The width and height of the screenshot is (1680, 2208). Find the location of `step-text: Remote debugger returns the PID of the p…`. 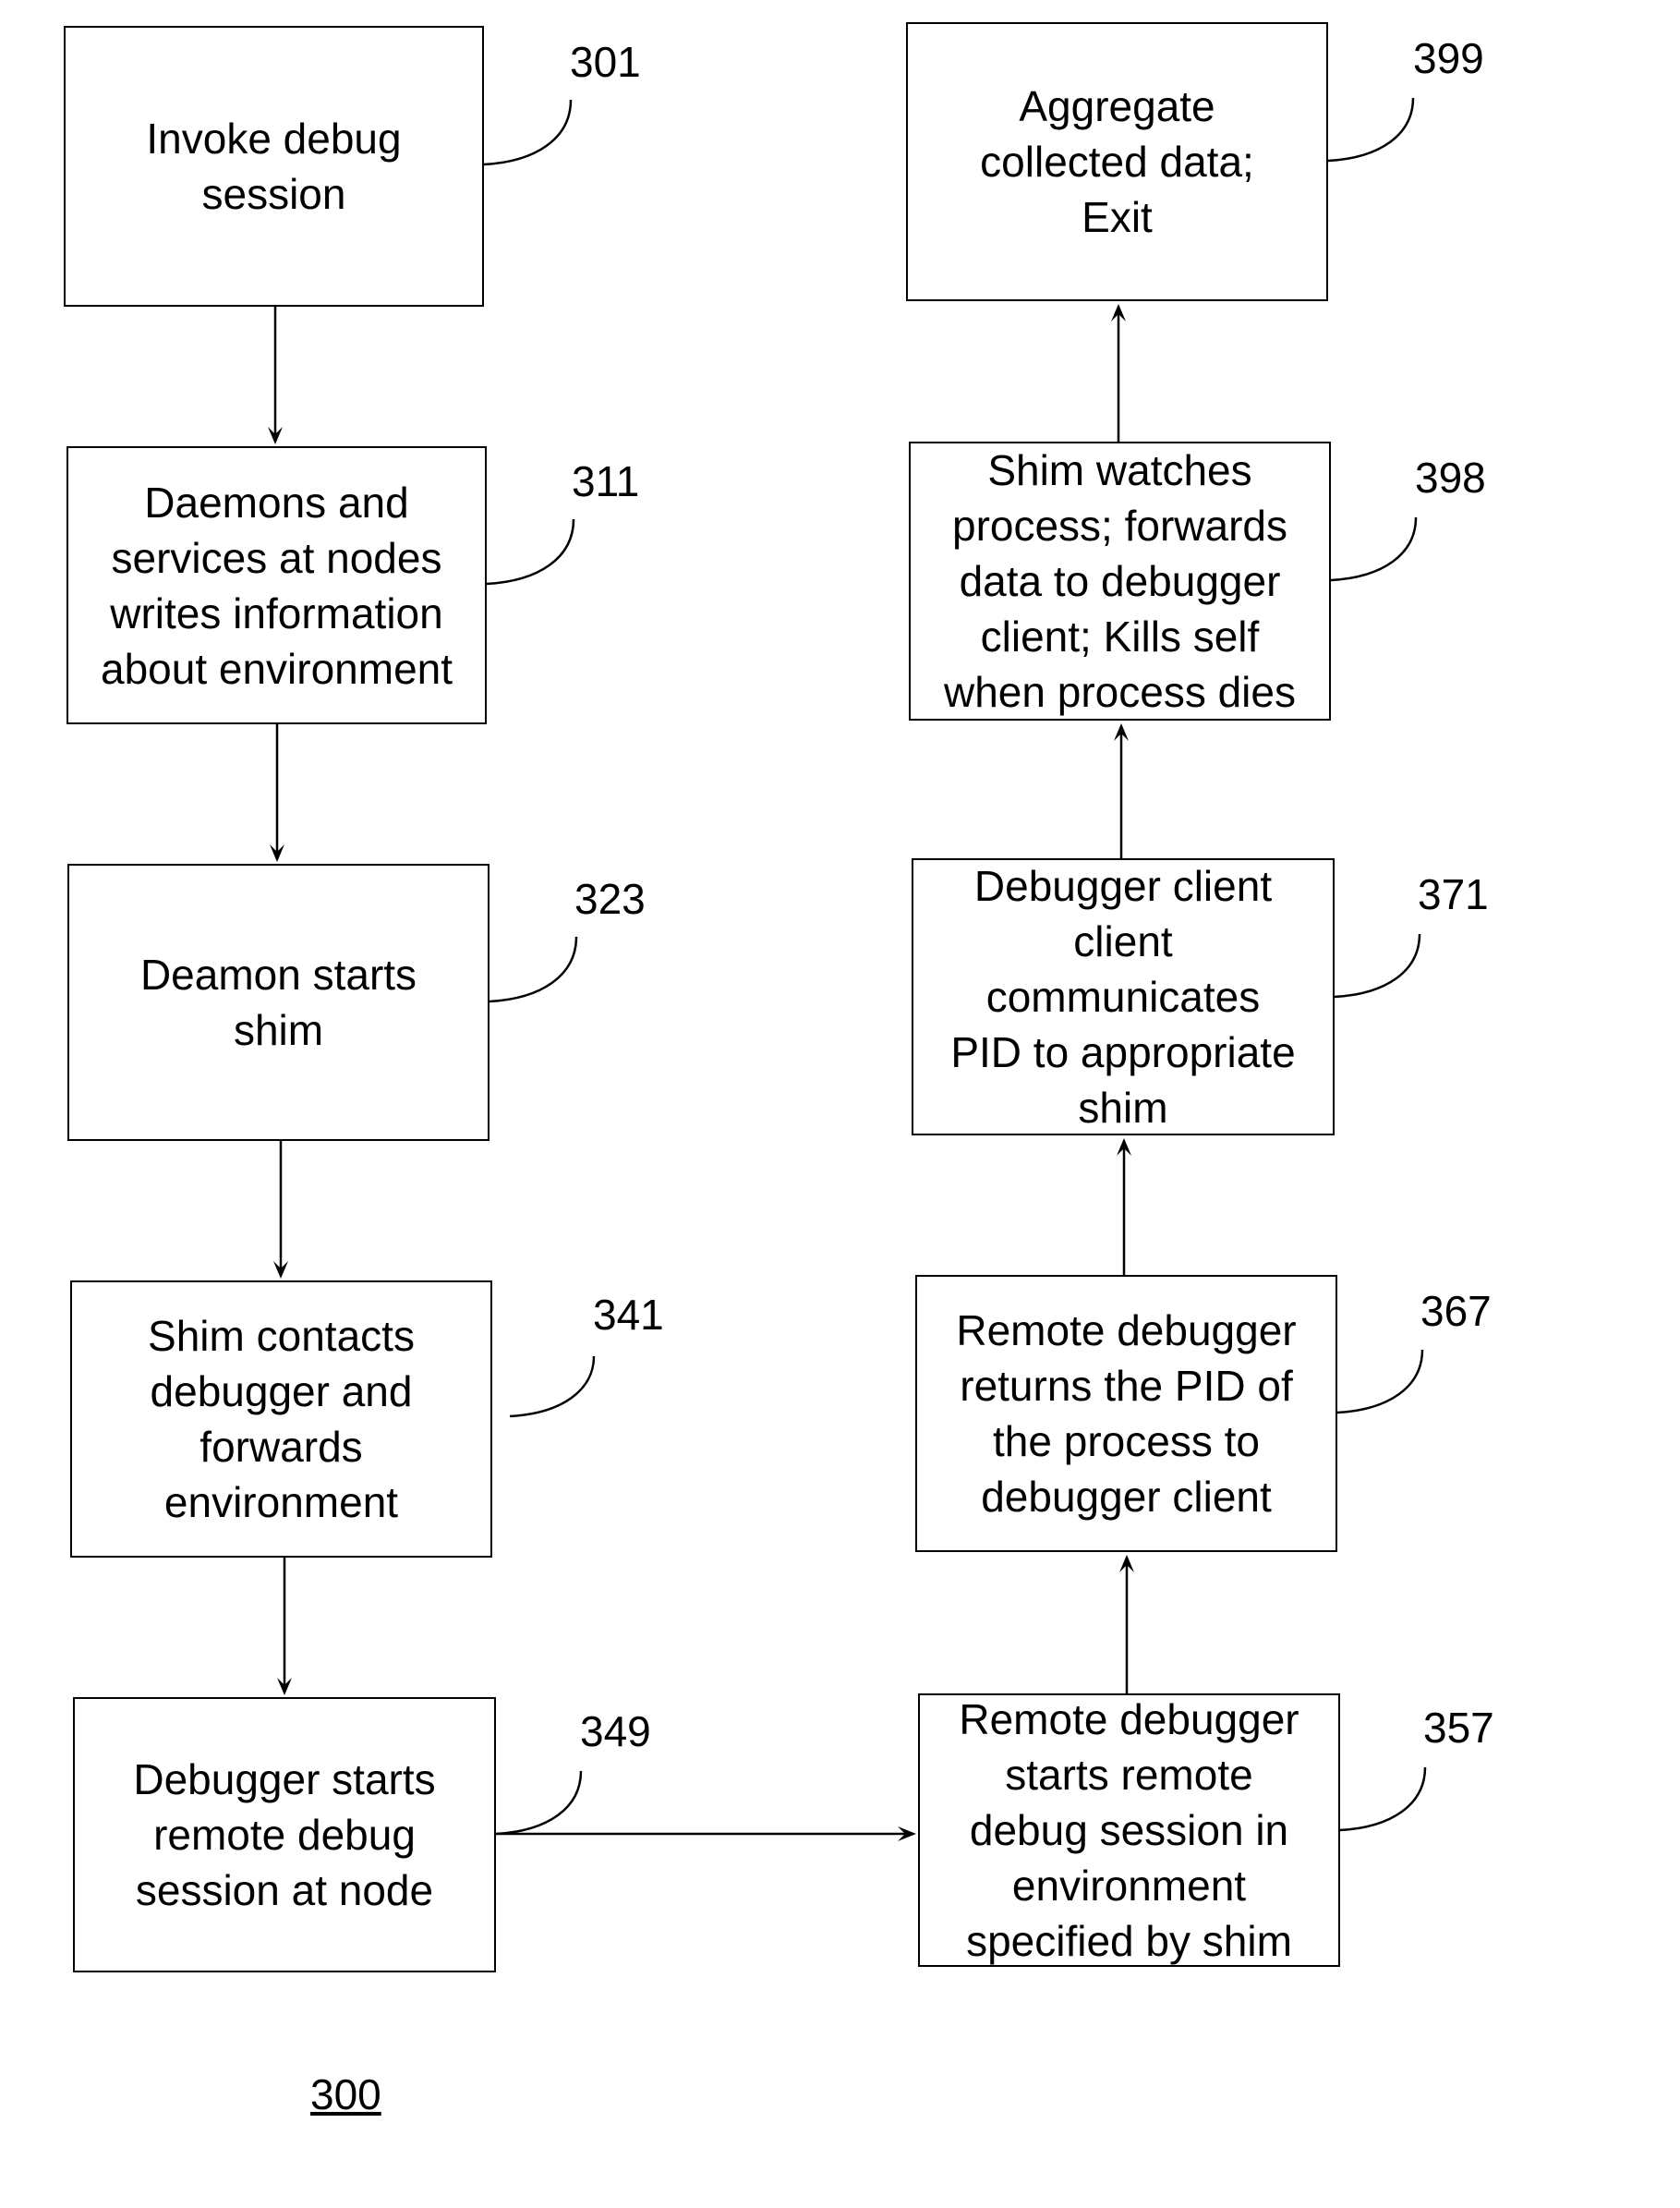

step-text: Remote debugger returns the PID of the p… is located at coordinates (1126, 1413).